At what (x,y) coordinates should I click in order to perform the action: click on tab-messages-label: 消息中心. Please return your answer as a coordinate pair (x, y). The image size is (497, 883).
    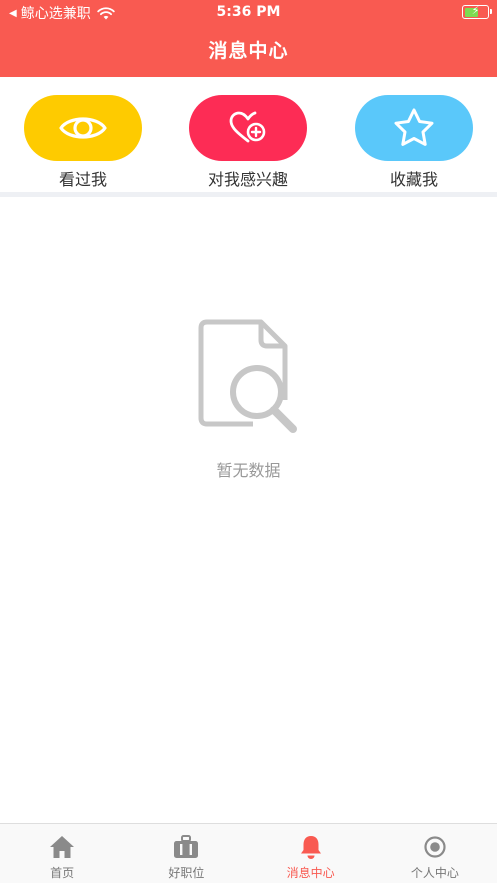
    Looking at the image, I should click on (310, 873).